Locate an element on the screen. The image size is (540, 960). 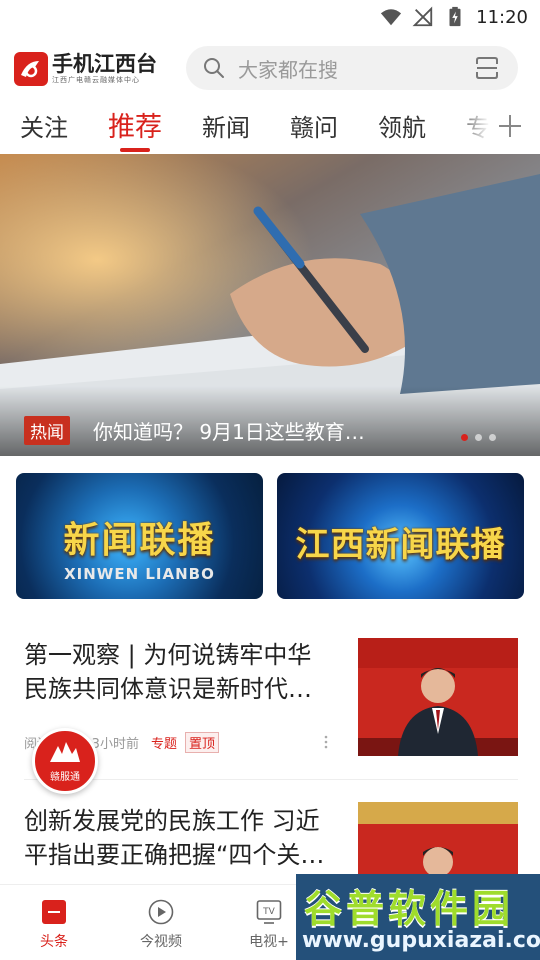
news-pin-badge: 置顶 is located at coordinates (201, 742).